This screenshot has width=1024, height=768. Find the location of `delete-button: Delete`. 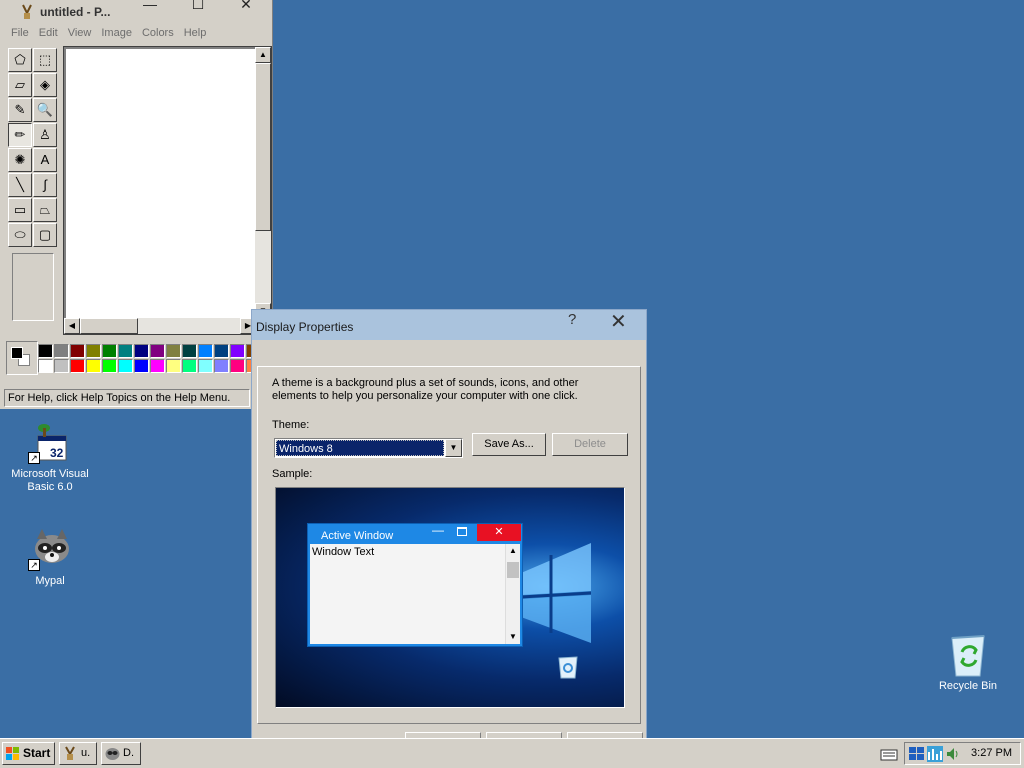

delete-button: Delete is located at coordinates (590, 444).